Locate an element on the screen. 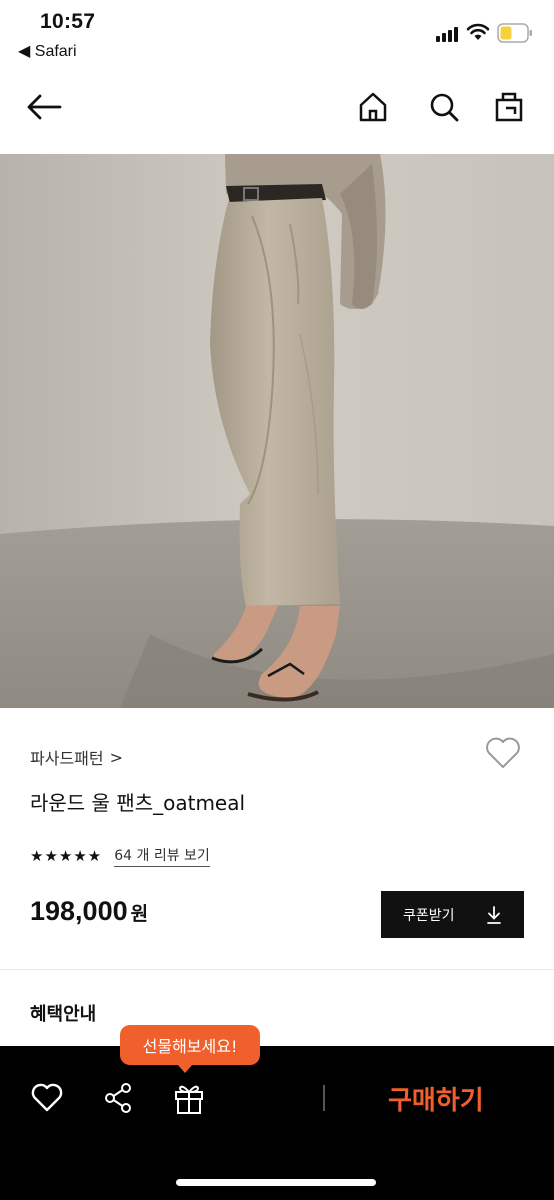 The image size is (554, 1200). chevron-right-icon: > is located at coordinates (116, 757).